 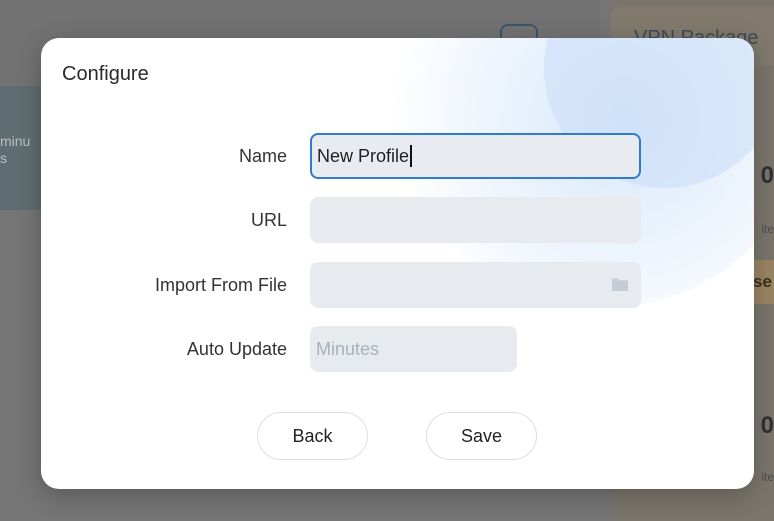 What do you see at coordinates (363, 156) in the screenshot?
I see `name-input-value: New Profile` at bounding box center [363, 156].